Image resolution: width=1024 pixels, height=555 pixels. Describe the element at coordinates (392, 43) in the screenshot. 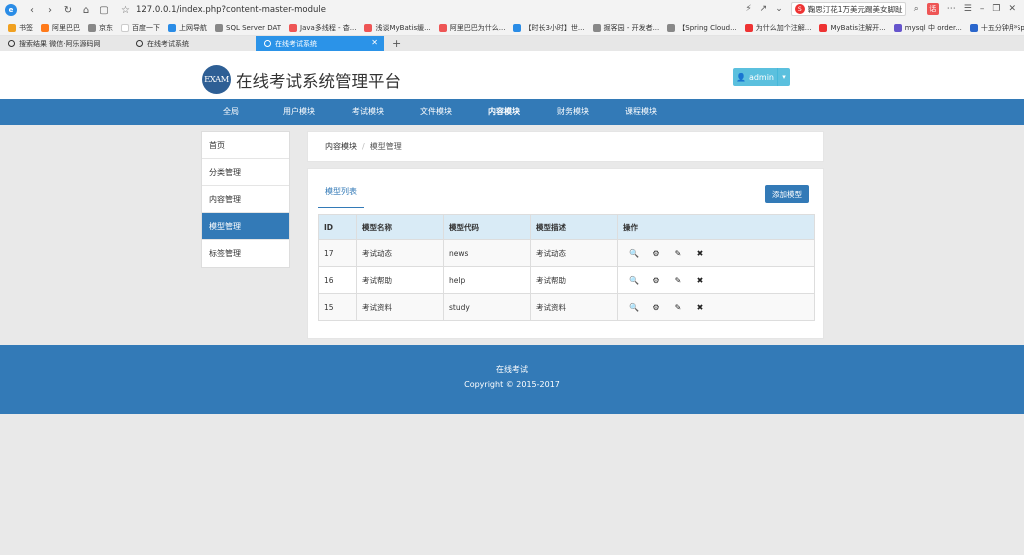

I see `new-tab-button: +` at that location.